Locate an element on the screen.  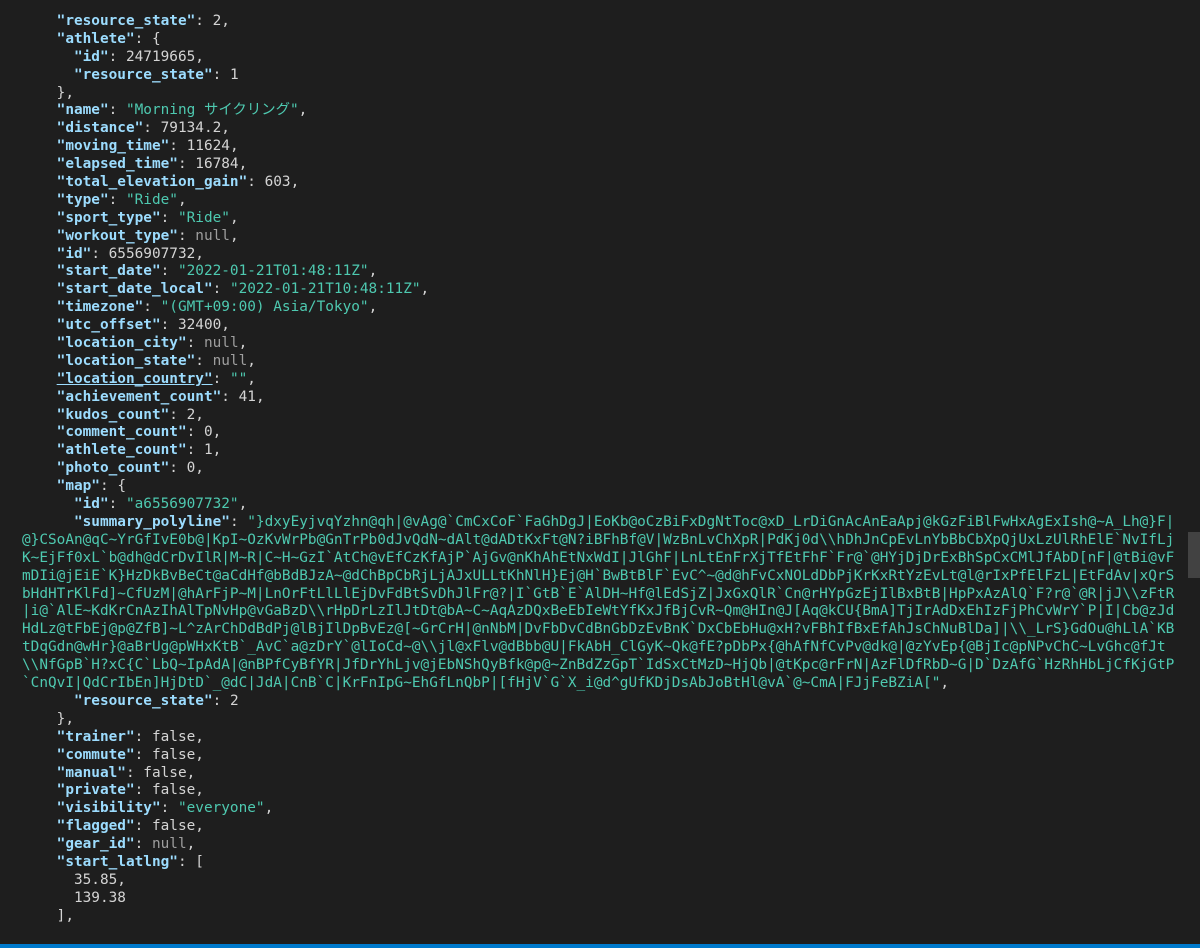
json-key: "start_date" is located at coordinates (108, 271).